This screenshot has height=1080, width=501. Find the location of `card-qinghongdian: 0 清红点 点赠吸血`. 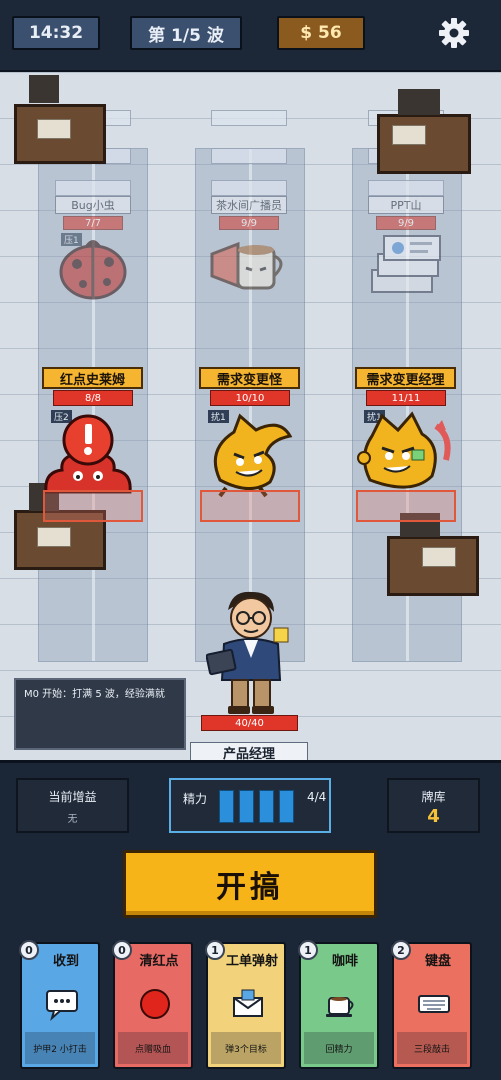

card-qinghongdian: 0 清红点 点赠吸血 is located at coordinates (152, 1004).